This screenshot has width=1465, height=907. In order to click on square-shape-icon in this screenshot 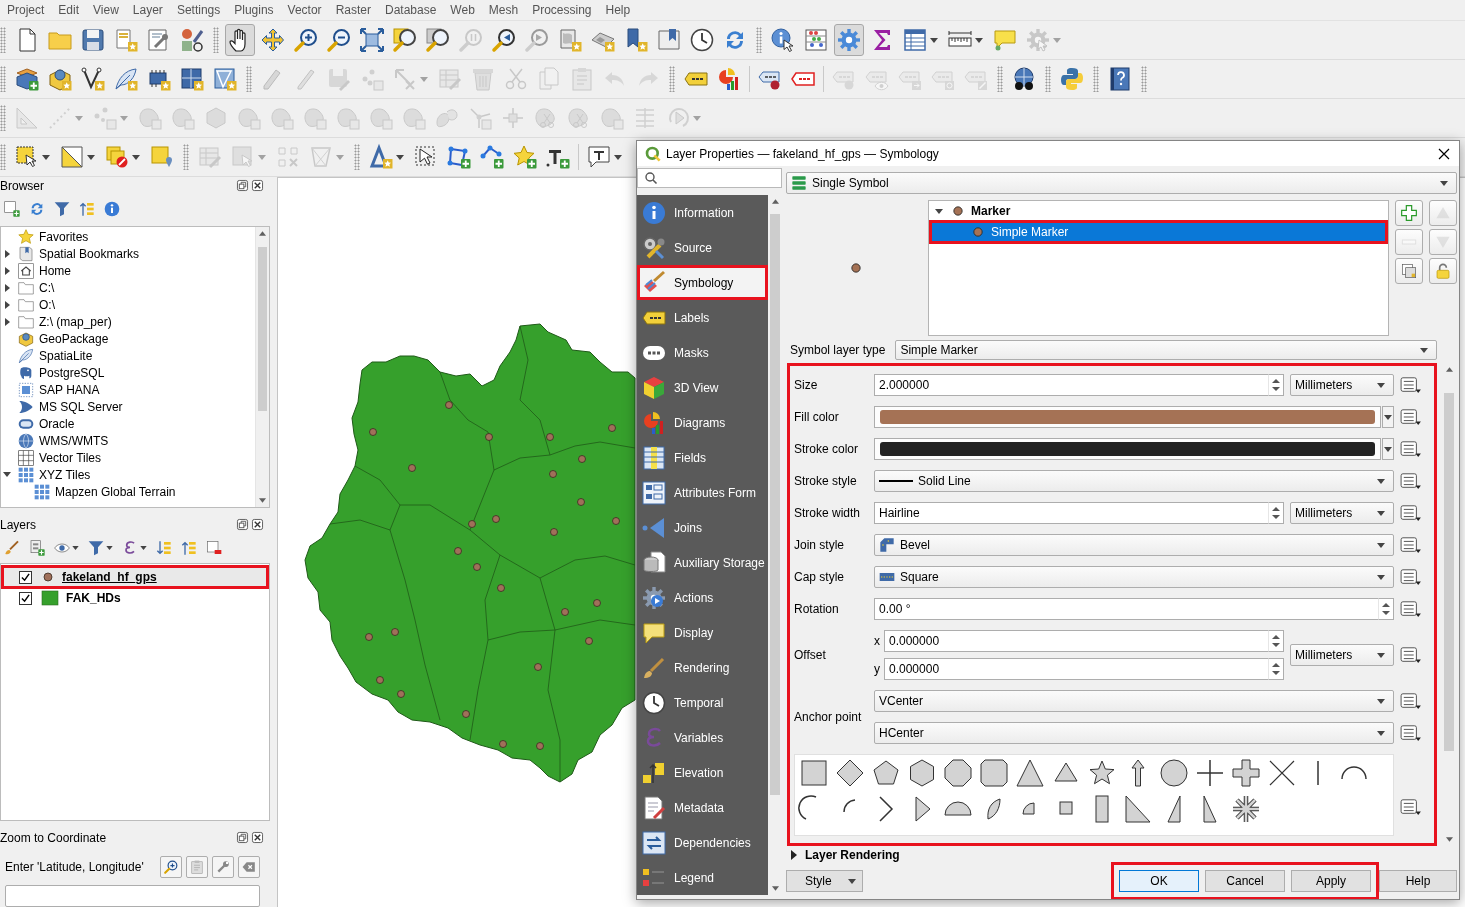, I will do `click(814, 773)`.